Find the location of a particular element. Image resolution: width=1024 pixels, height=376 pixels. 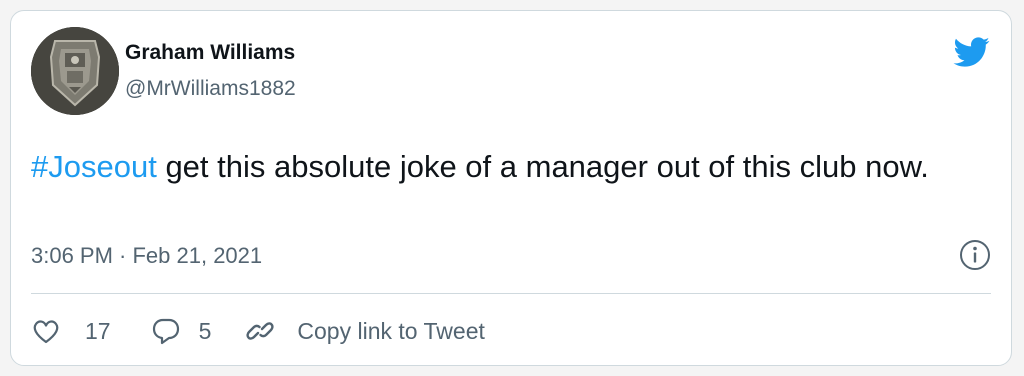

heart-icon is located at coordinates (46, 332).